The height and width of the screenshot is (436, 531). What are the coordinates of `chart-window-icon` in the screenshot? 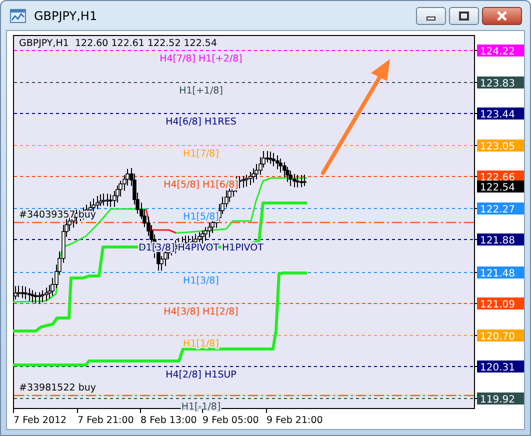 It's located at (18, 15).